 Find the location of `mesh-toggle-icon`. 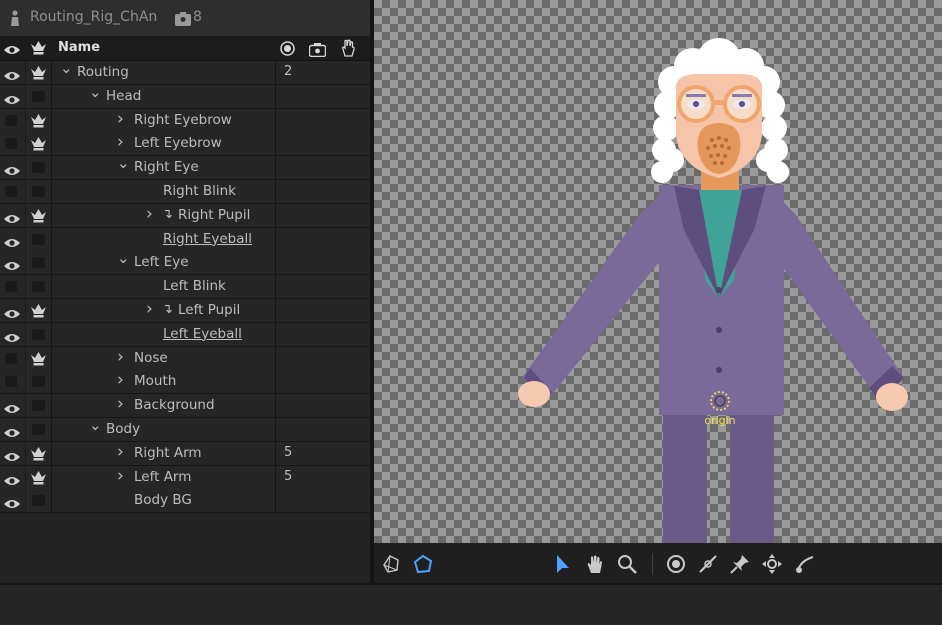

mesh-toggle-icon is located at coordinates (391, 564).